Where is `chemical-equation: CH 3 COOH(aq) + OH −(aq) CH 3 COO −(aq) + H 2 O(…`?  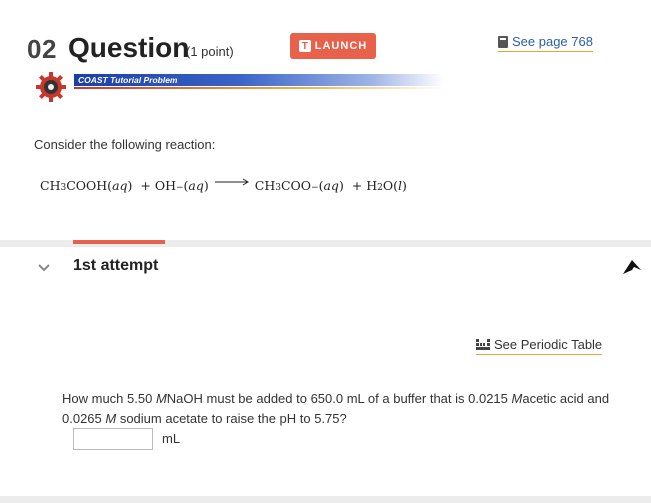 chemical-equation: CH 3 COOH(aq) + OH −(aq) CH 3 COO −(aq) + H 2 O(… is located at coordinates (223, 185).